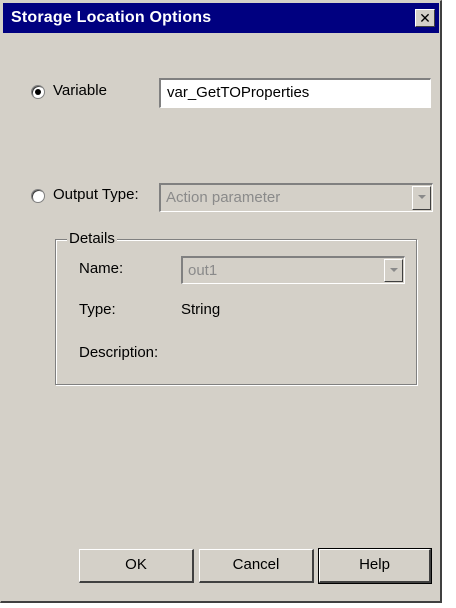 This screenshot has height=608, width=456. What do you see at coordinates (92, 238) in the screenshot?
I see `details-group-label: Details` at bounding box center [92, 238].